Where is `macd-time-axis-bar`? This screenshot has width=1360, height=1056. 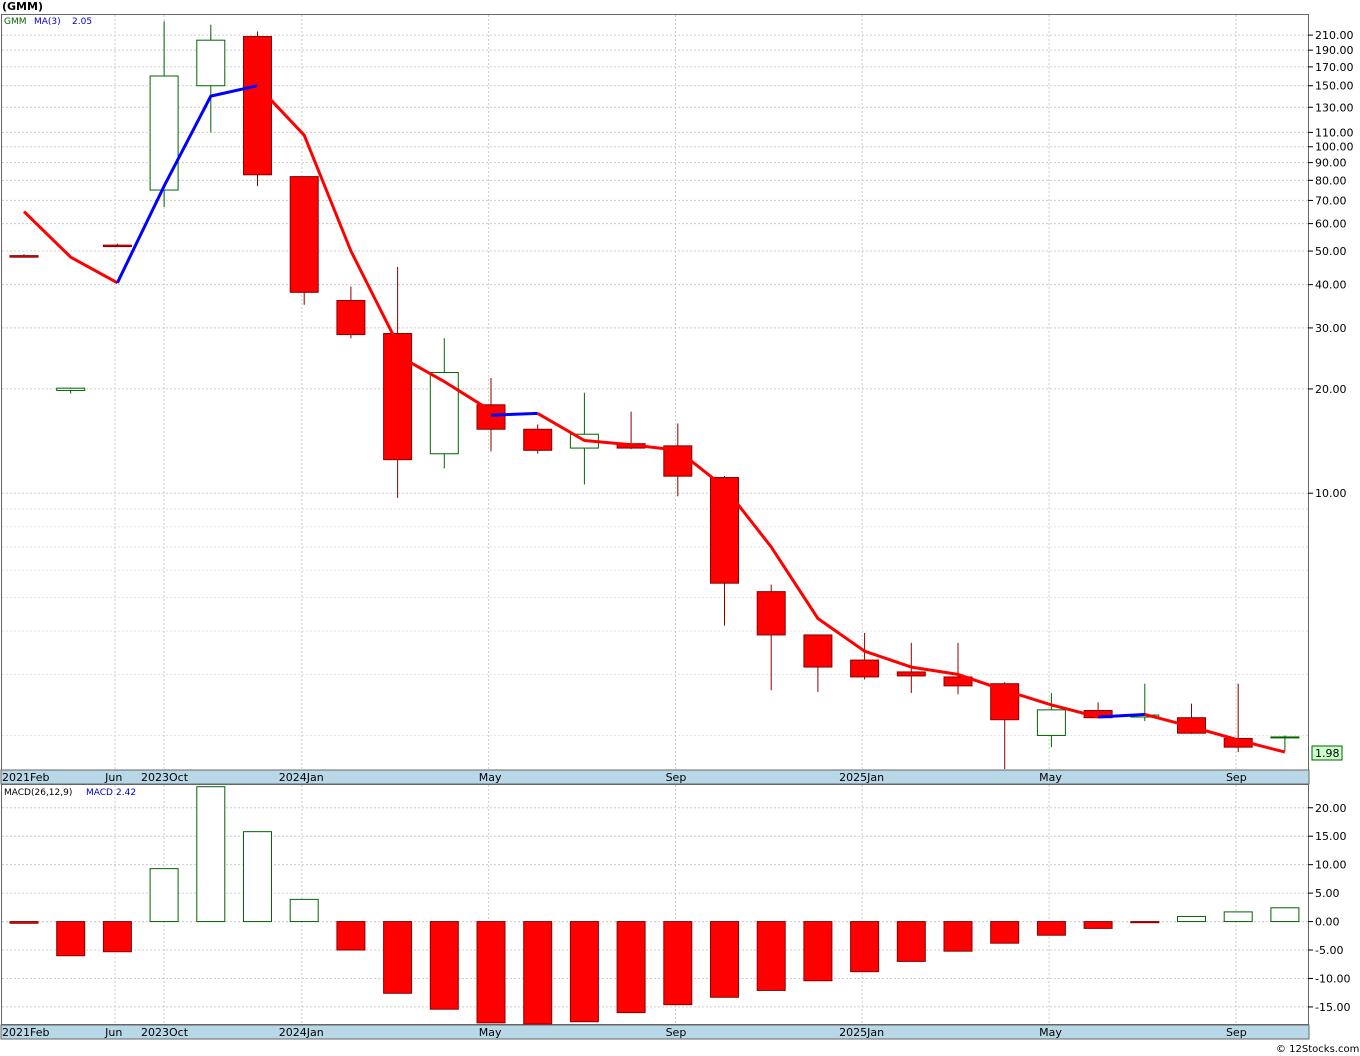
macd-time-axis-bar is located at coordinates (655, 1032).